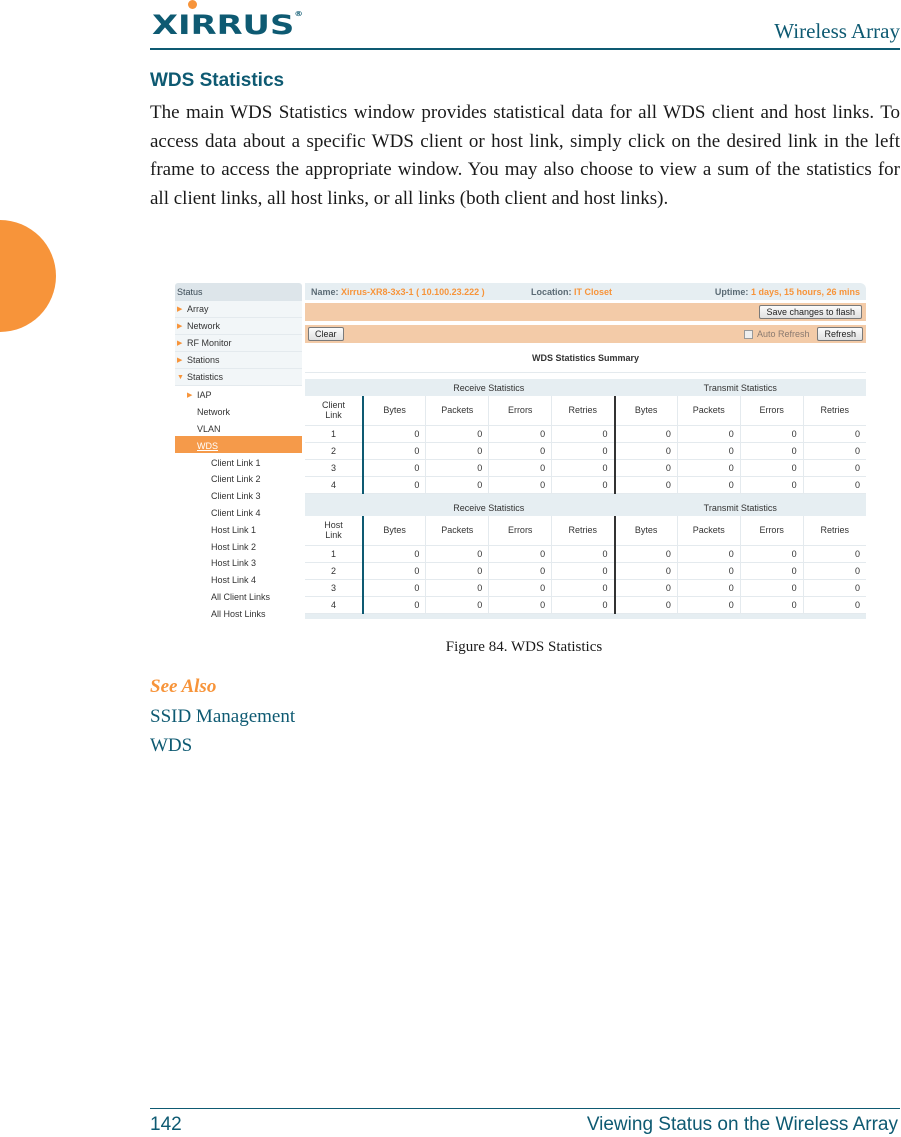  I want to click on nav-item-label: RF Monitor, so click(209, 343).